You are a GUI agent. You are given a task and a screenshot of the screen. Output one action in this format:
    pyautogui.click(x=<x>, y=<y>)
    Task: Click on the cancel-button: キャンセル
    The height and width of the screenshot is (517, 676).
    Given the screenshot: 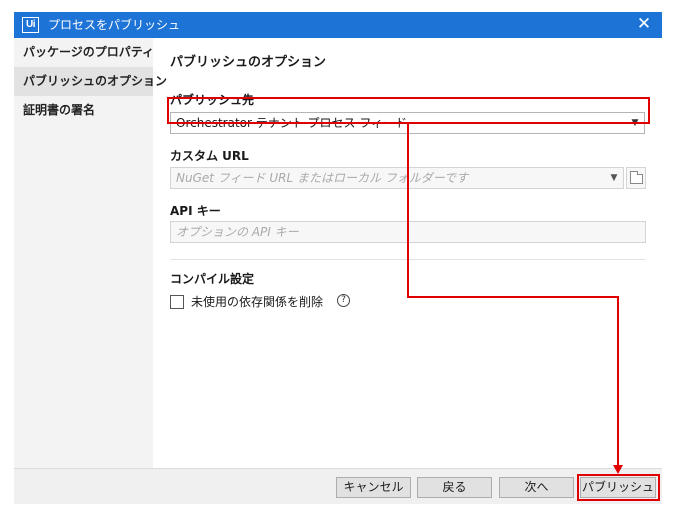 What is the action you would take?
    pyautogui.click(x=373, y=487)
    